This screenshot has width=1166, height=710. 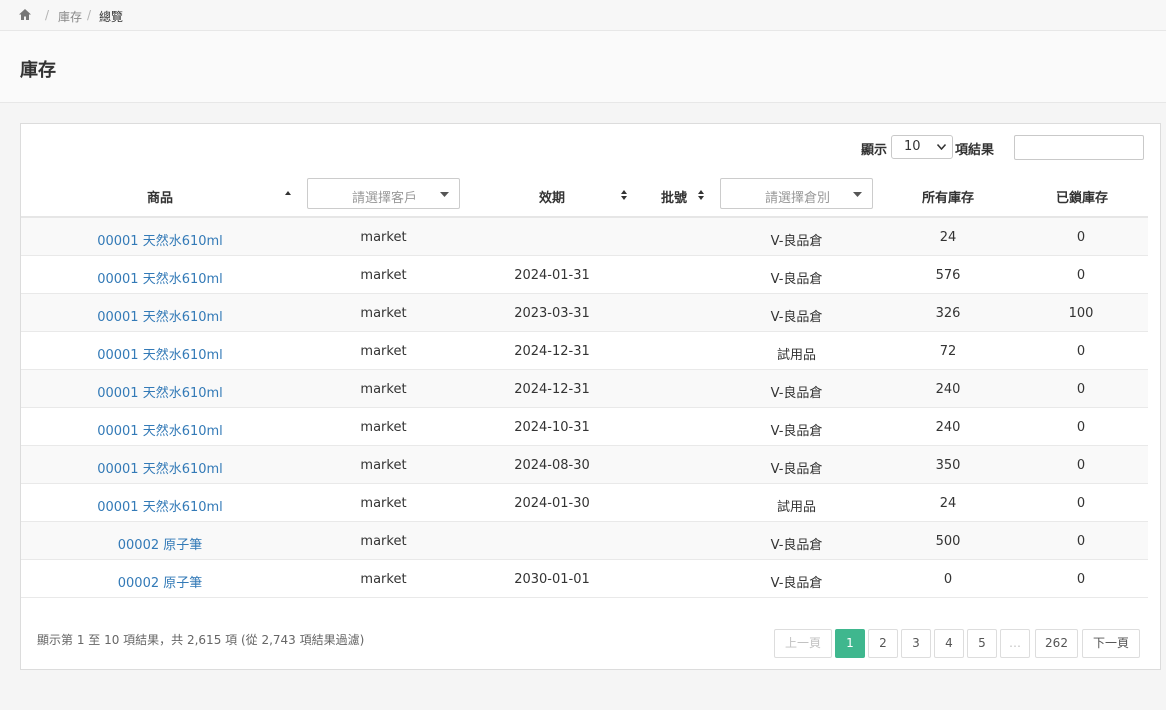 I want to click on next-page-button: 下一頁, so click(x=1111, y=643).